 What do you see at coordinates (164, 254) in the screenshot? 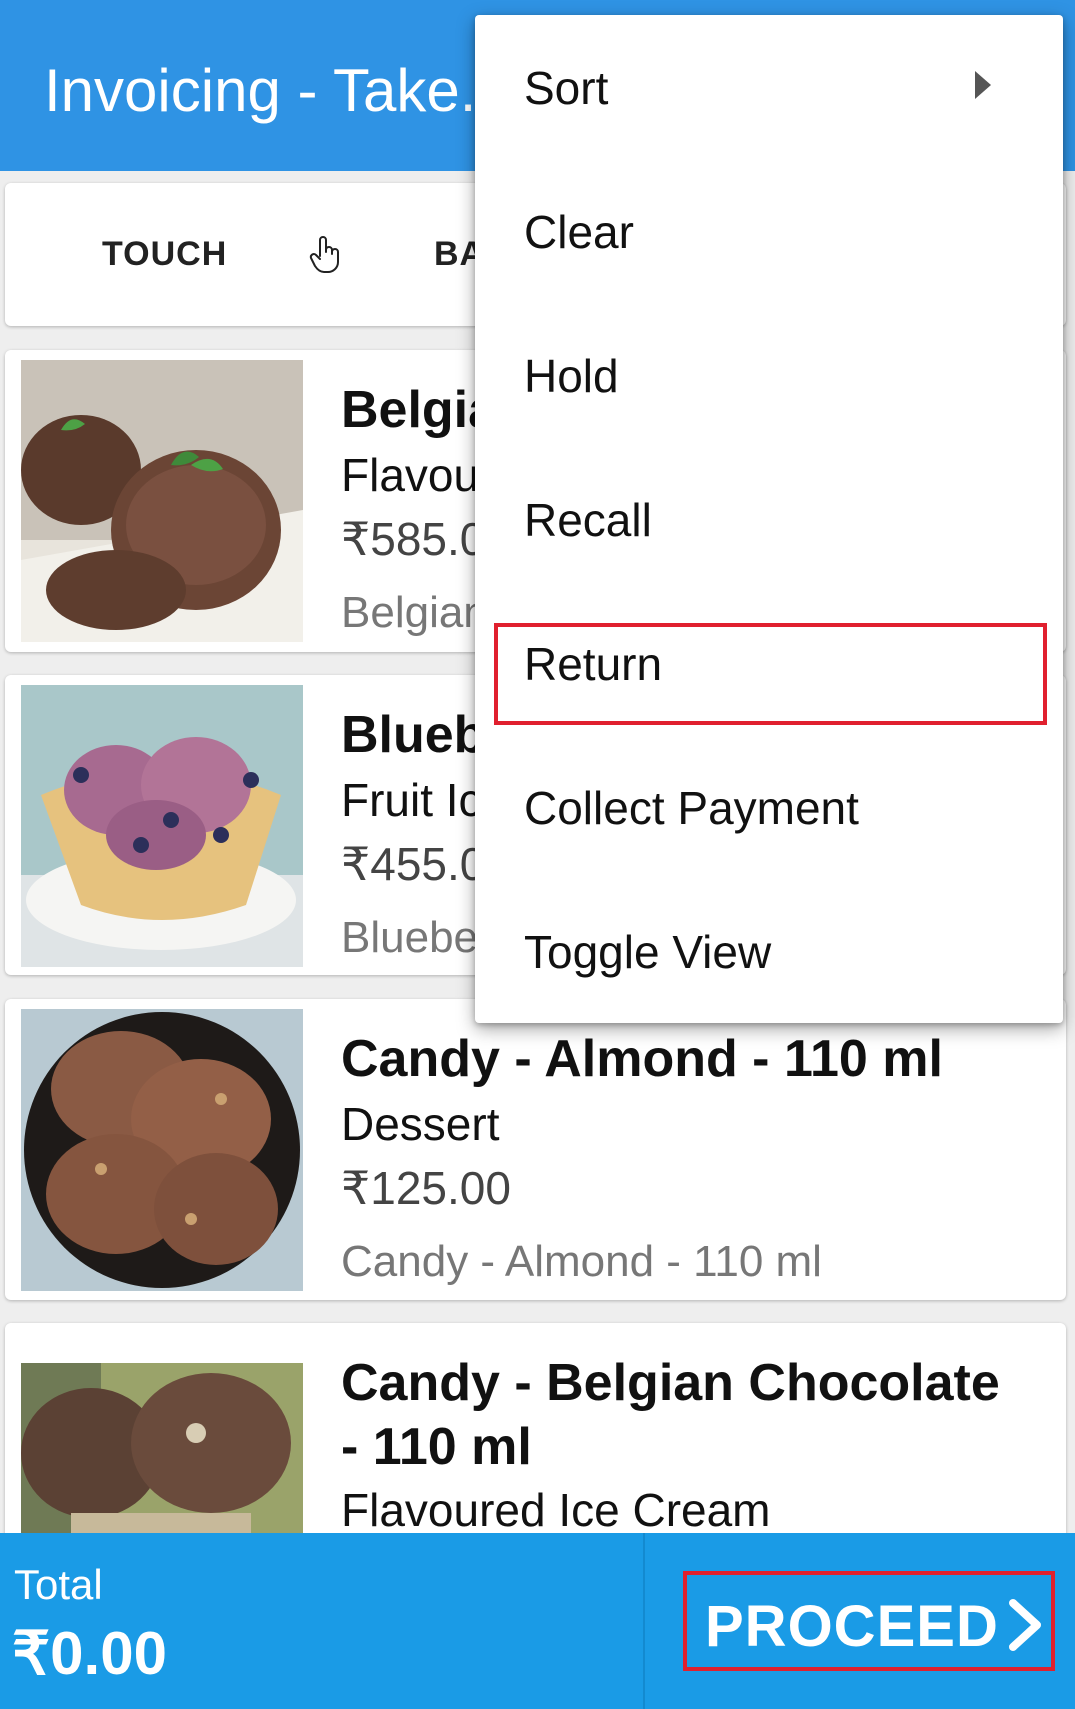
I see `tab-touch: TOUCH` at bounding box center [164, 254].